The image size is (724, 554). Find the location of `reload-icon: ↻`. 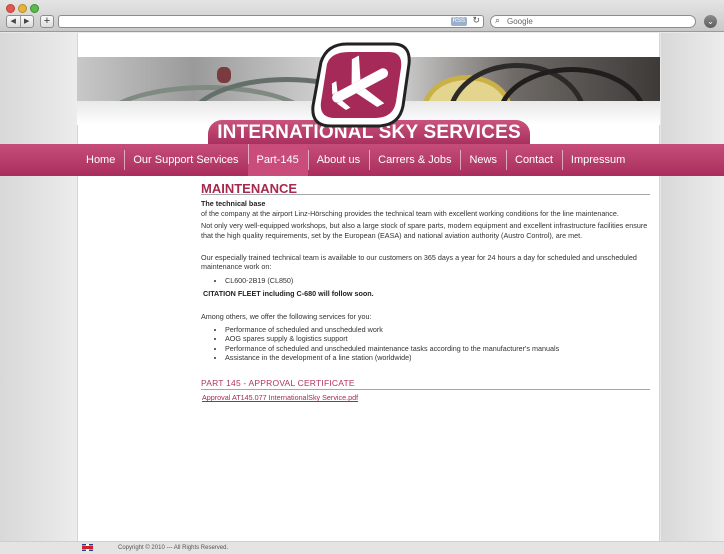

reload-icon: ↻ is located at coordinates (476, 20).